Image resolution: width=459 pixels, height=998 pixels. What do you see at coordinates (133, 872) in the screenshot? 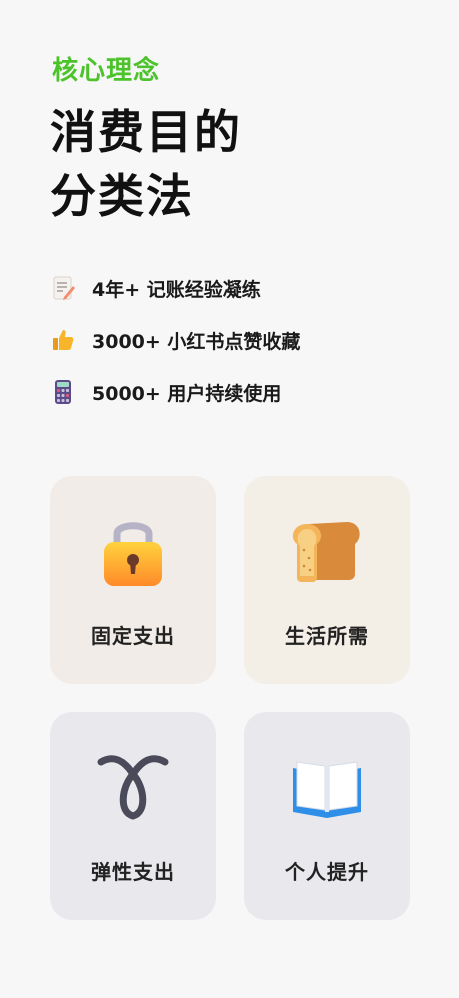
I see `card-label: 弹性支出` at bounding box center [133, 872].